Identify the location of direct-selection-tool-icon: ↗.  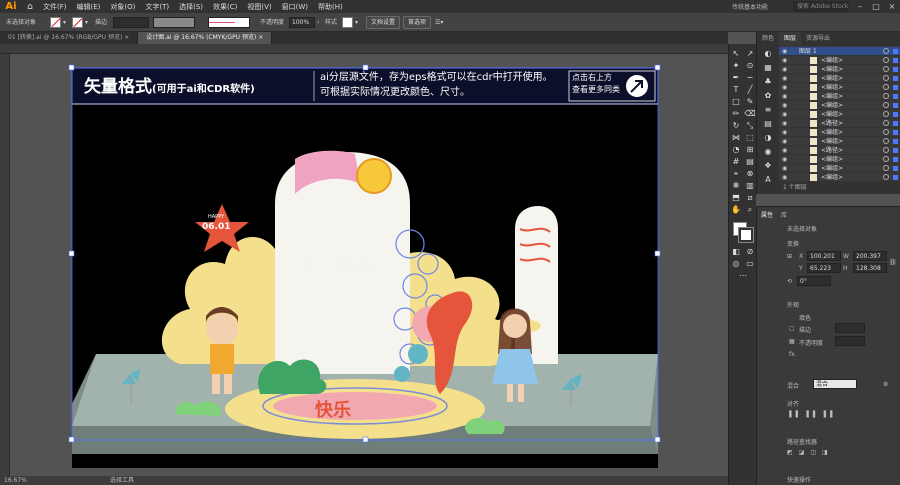
(750, 53).